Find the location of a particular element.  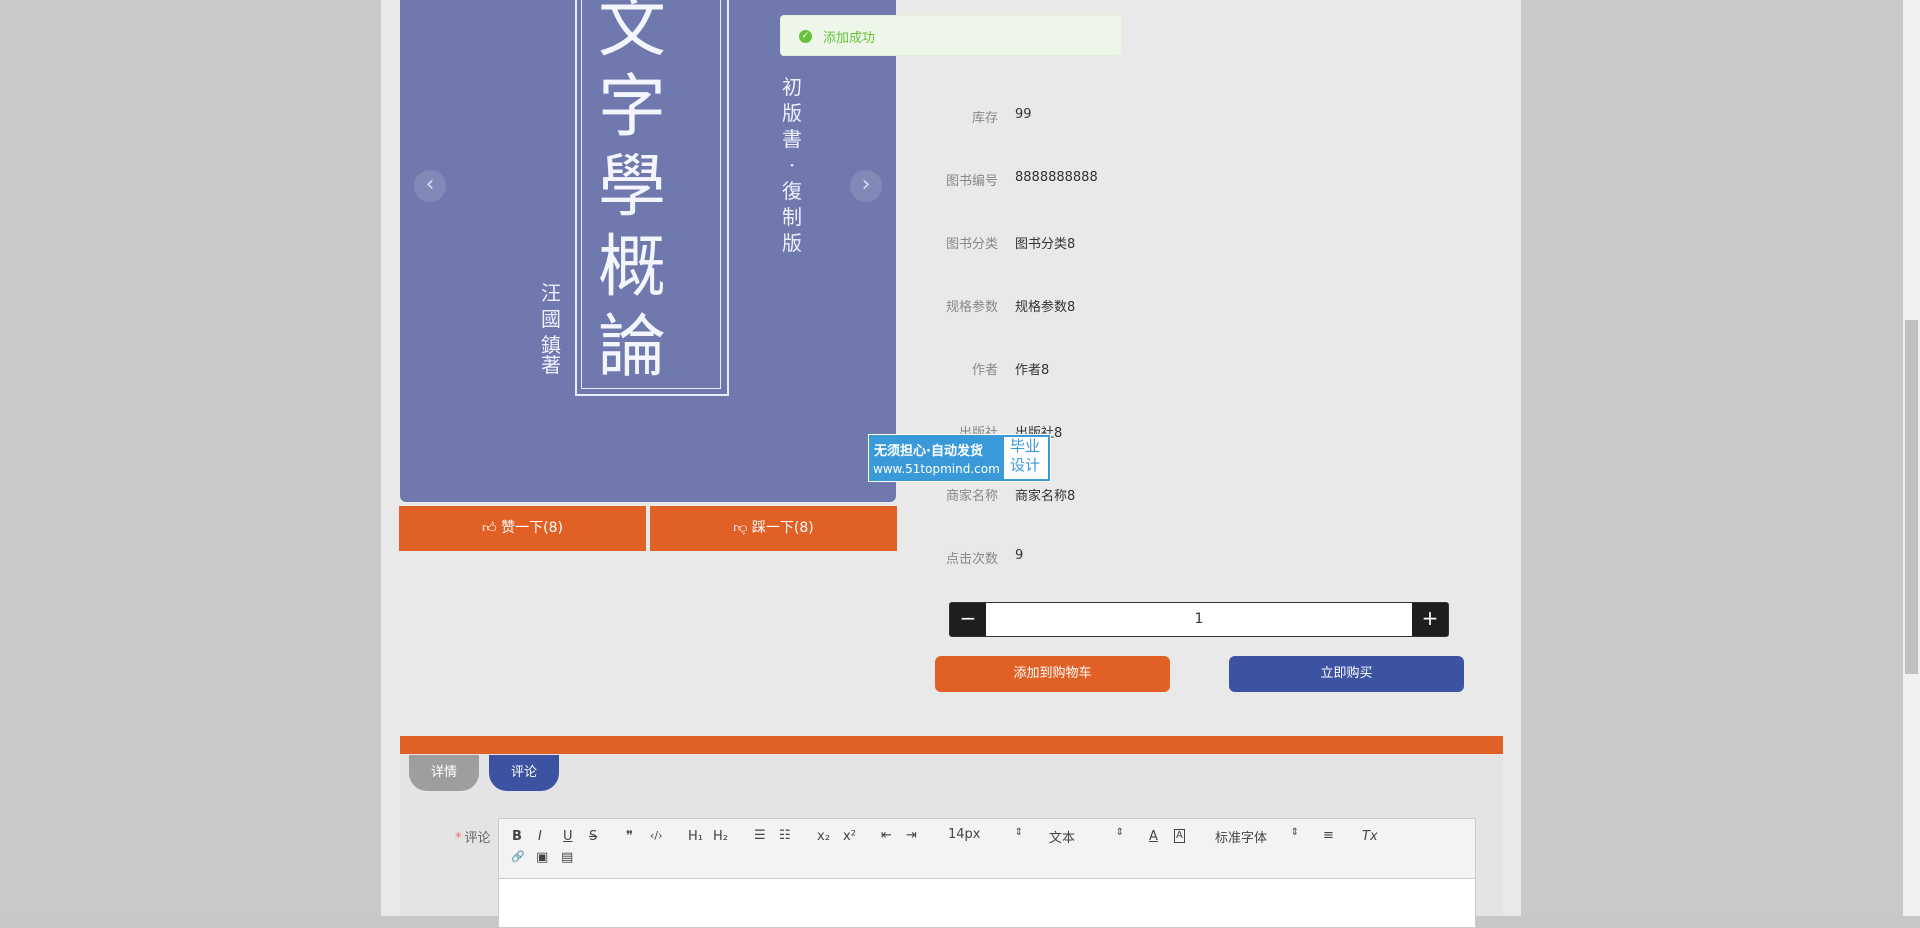

info-row-book-number: 图书编号 8888888888 is located at coordinates (1200, 180).